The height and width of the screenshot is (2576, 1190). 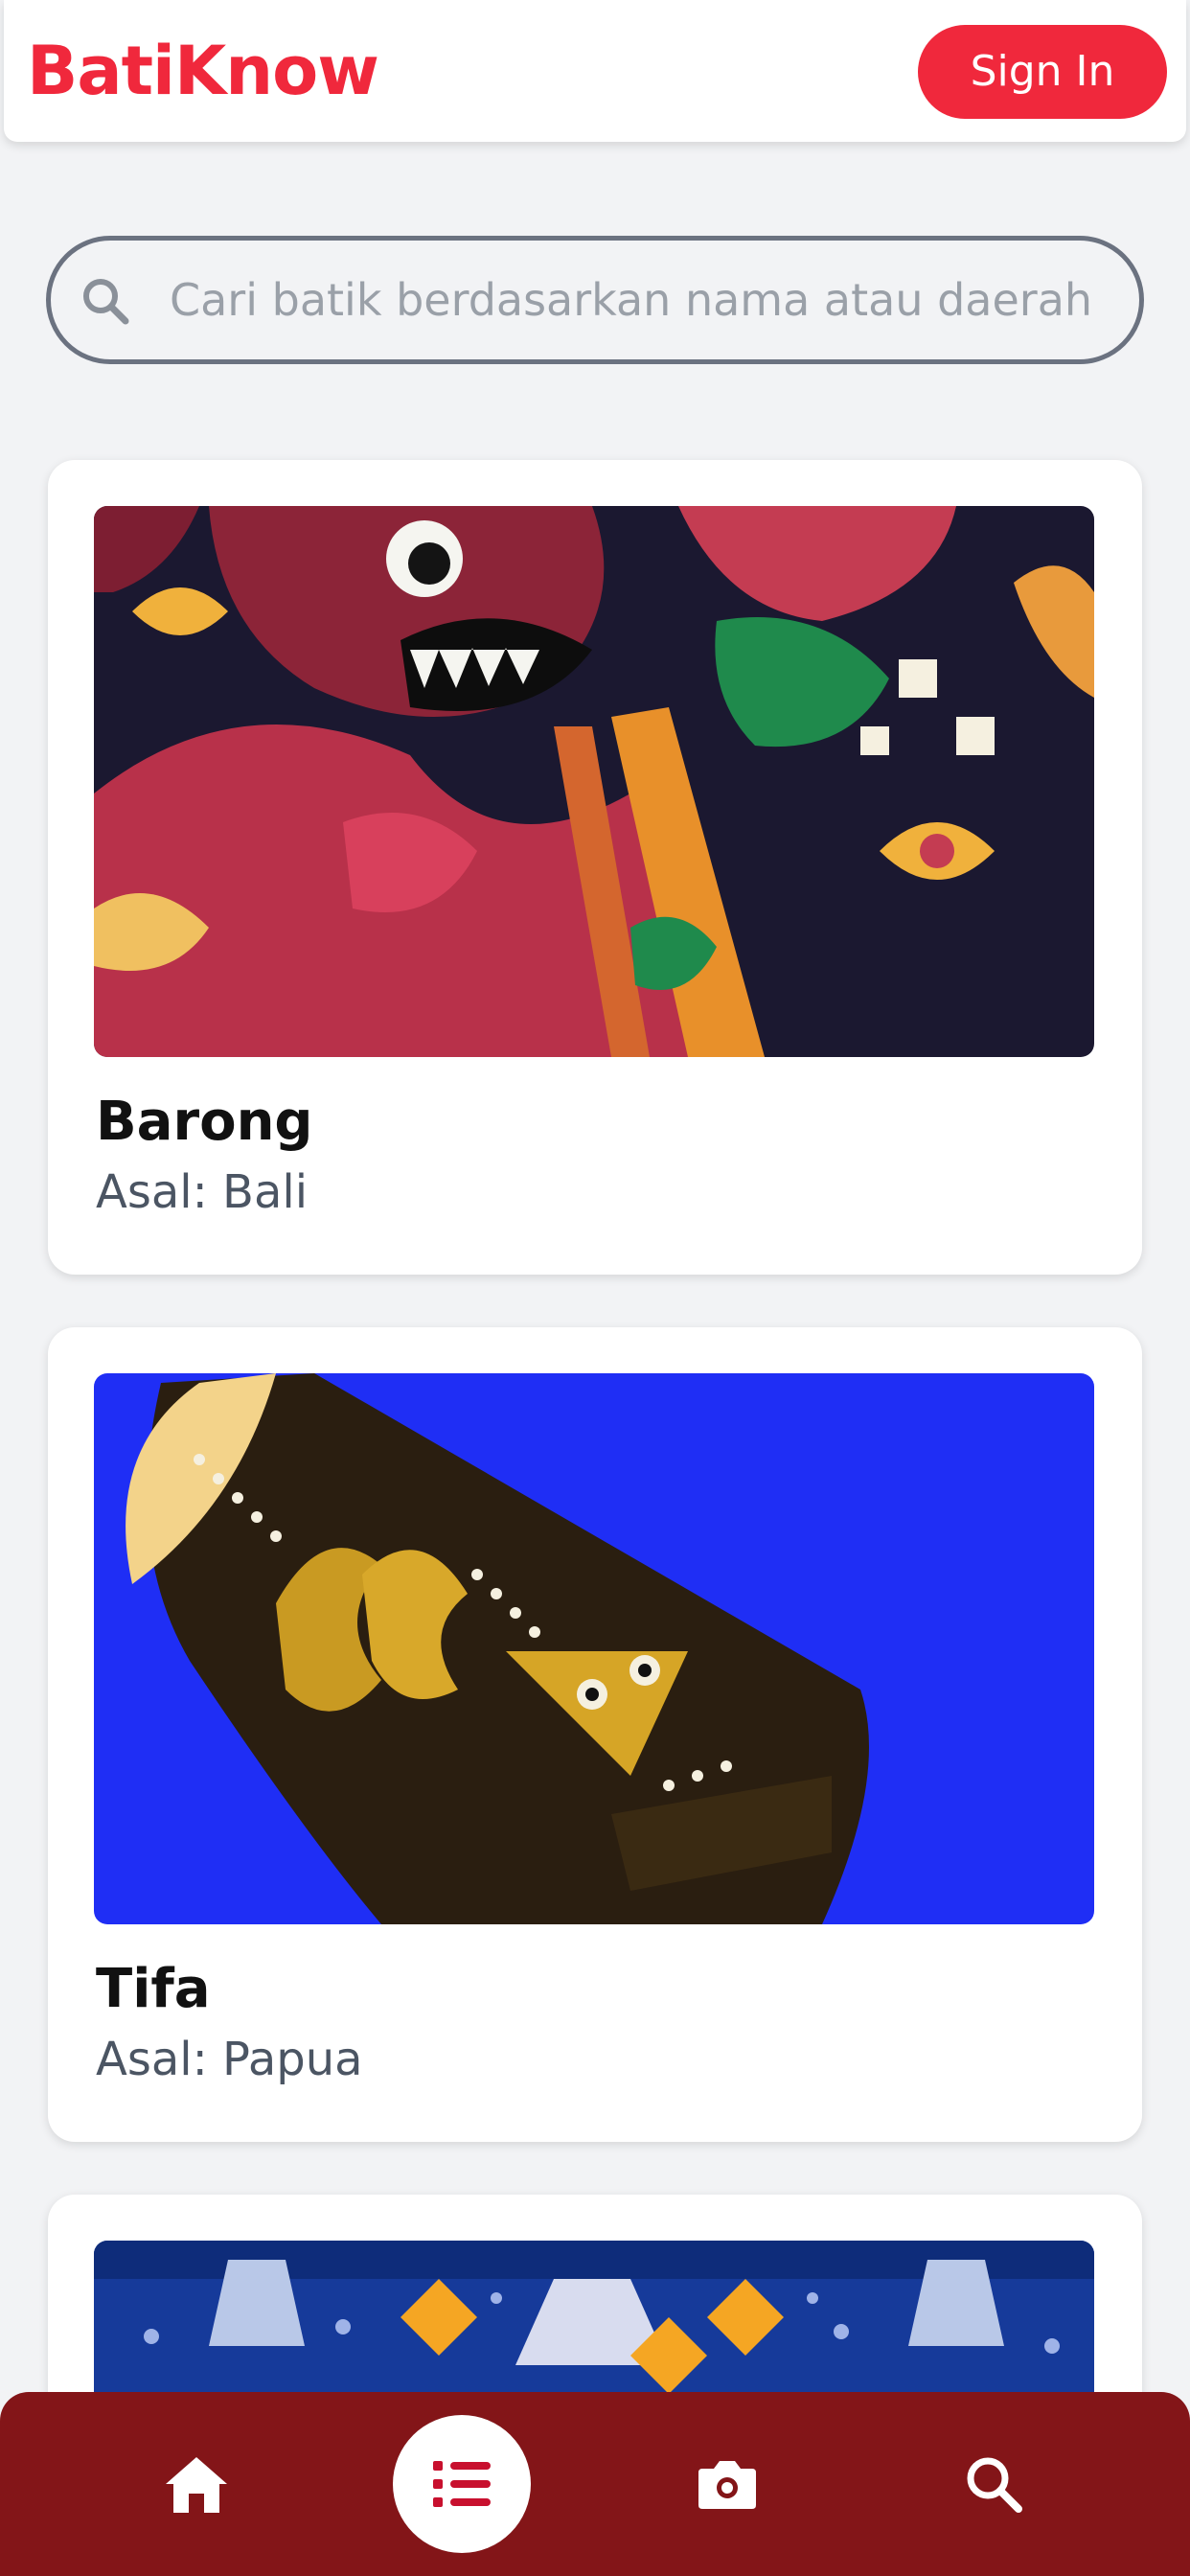 I want to click on search-input, so click(x=649, y=300).